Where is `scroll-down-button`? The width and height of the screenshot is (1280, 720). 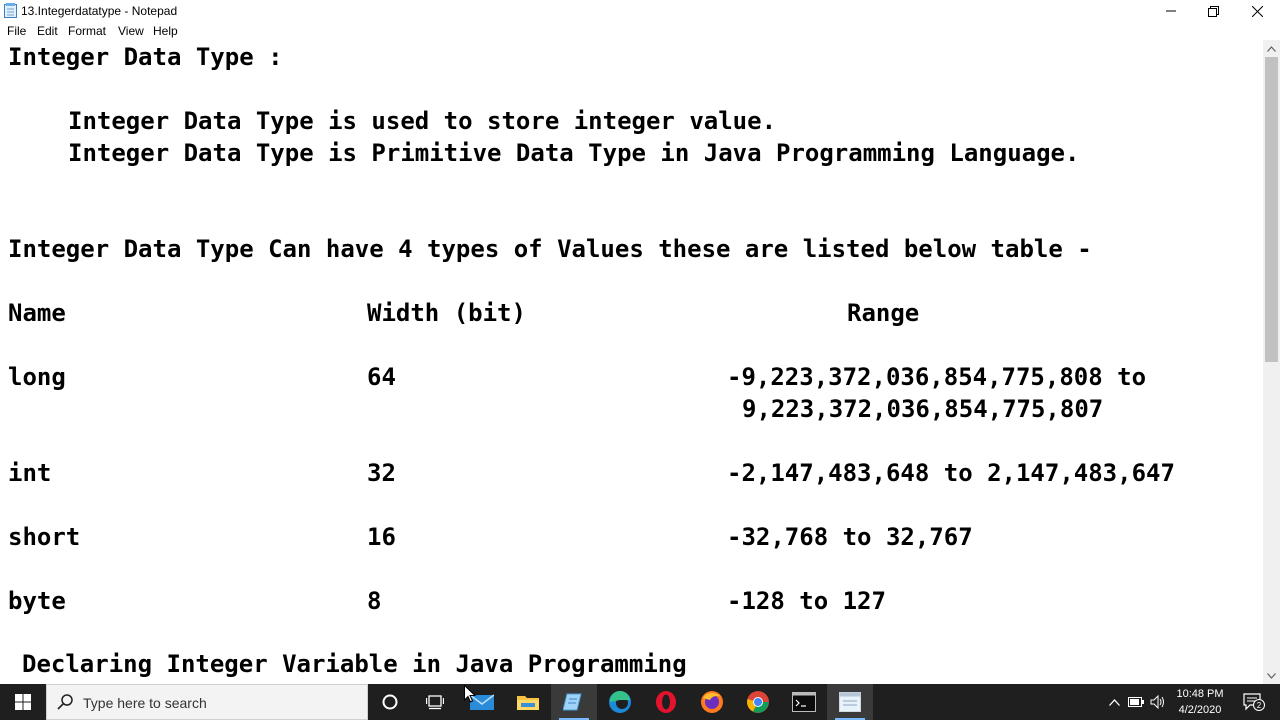
scroll-down-button is located at coordinates (1271, 675).